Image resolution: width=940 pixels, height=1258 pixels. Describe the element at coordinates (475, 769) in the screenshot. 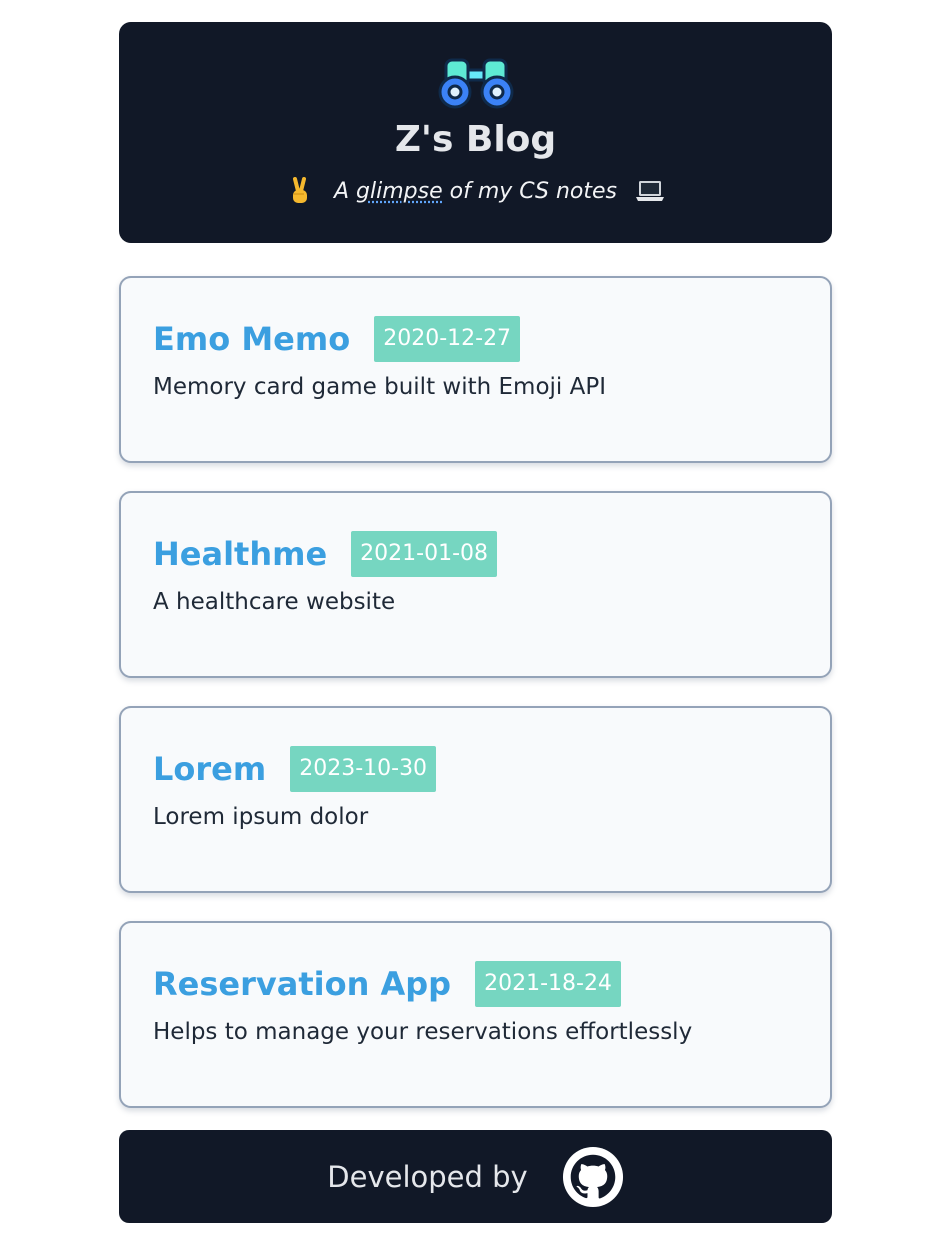

I see `post-head: Lorem 2023-10-30` at that location.